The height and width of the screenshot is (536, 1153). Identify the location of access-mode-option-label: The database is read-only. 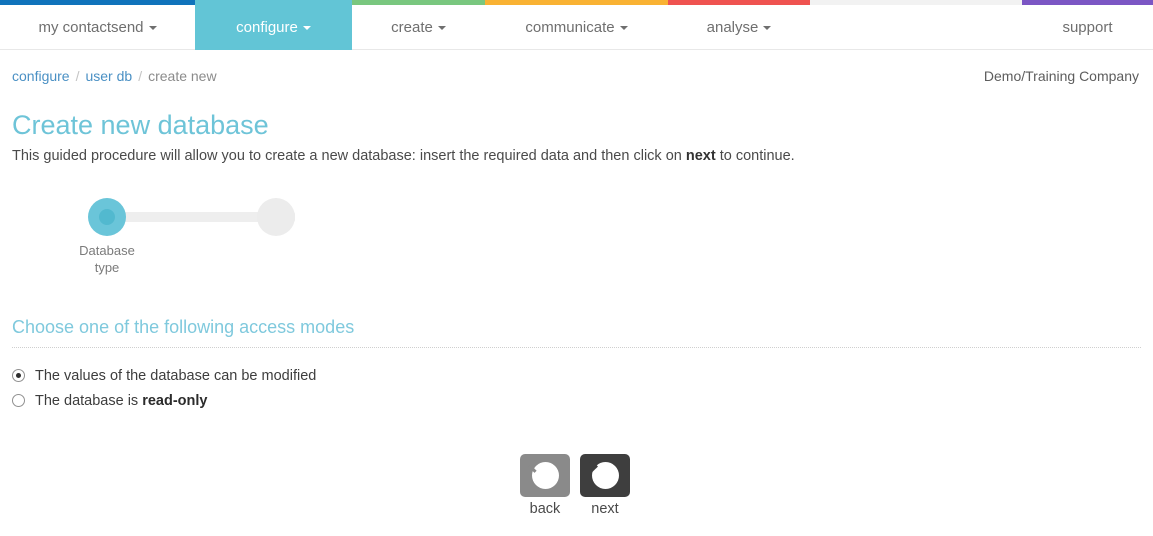
(121, 401).